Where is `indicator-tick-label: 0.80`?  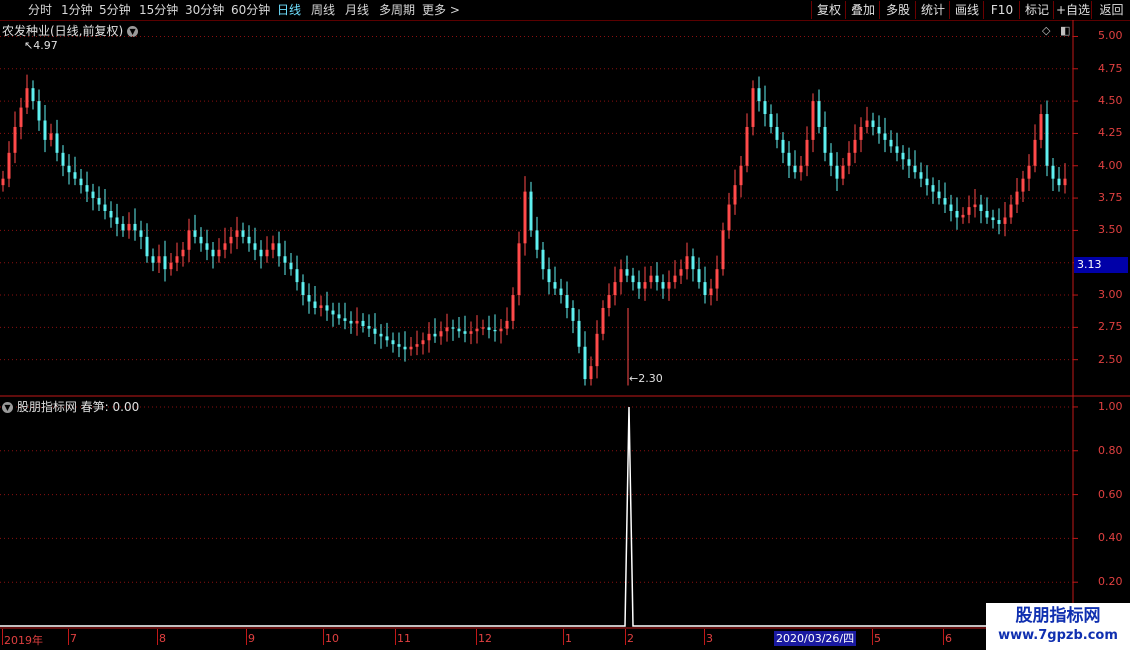
indicator-tick-label: 0.80 is located at coordinates (1110, 450).